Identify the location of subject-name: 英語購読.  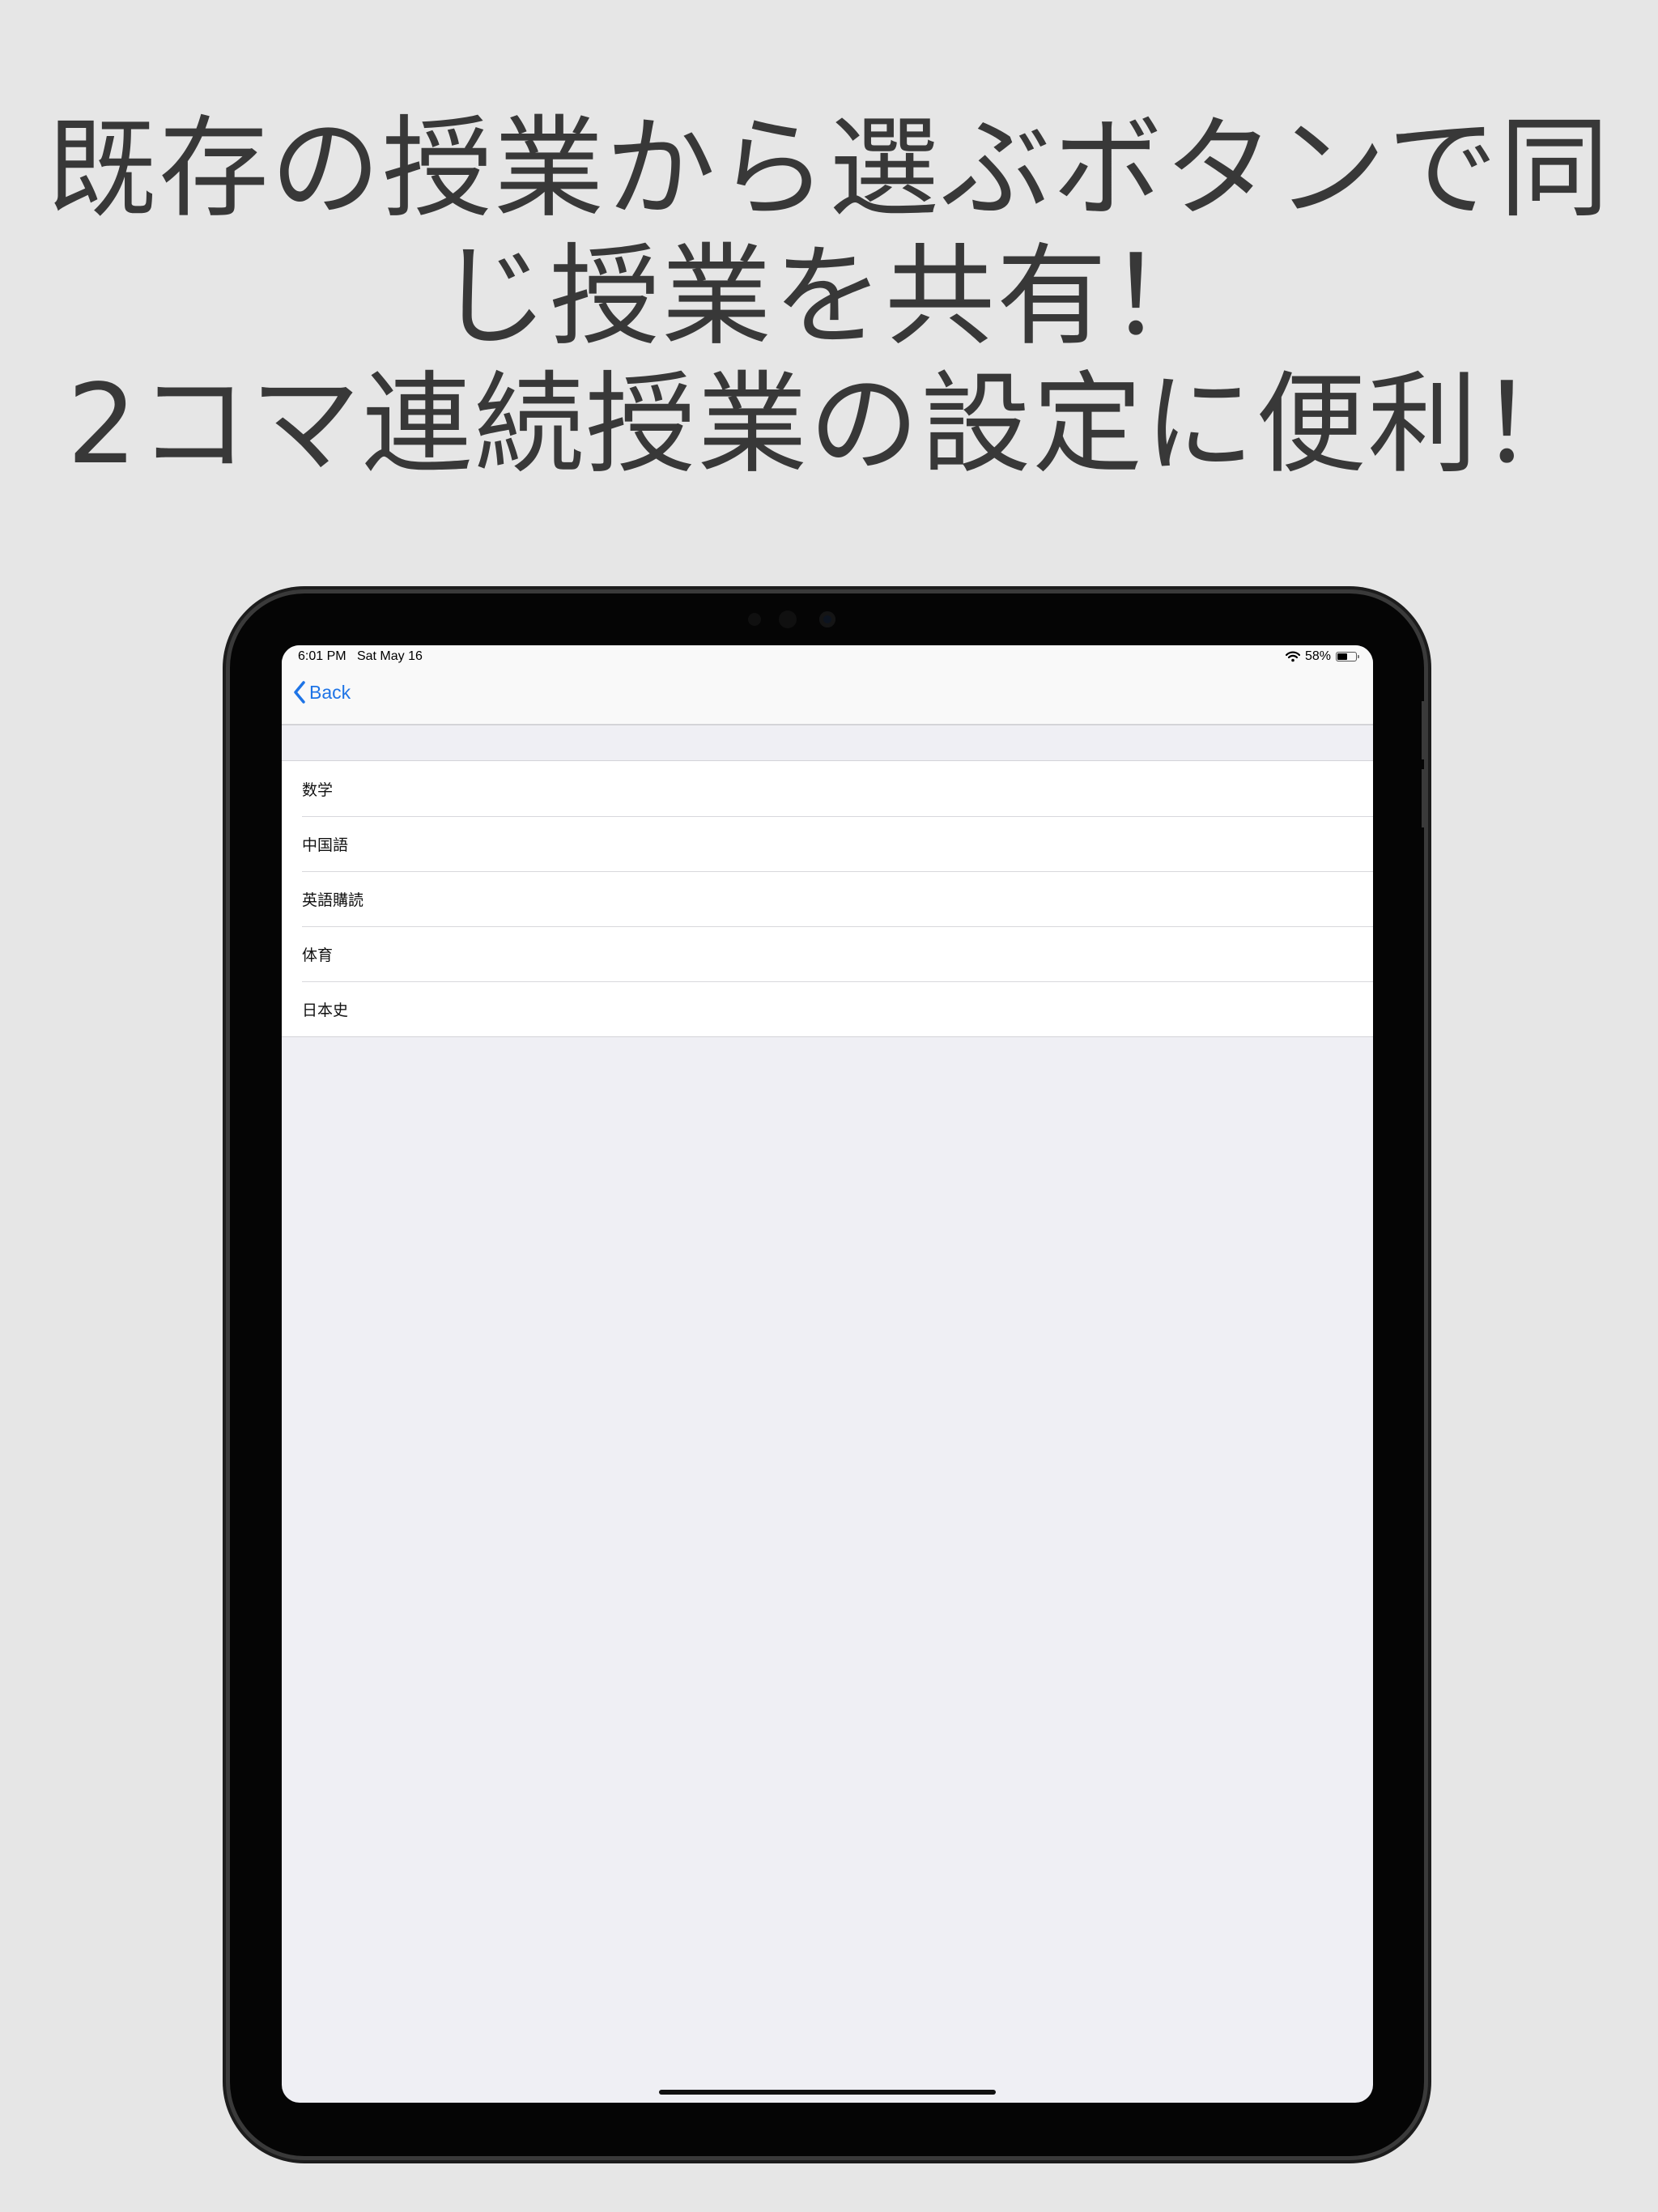
(333, 900).